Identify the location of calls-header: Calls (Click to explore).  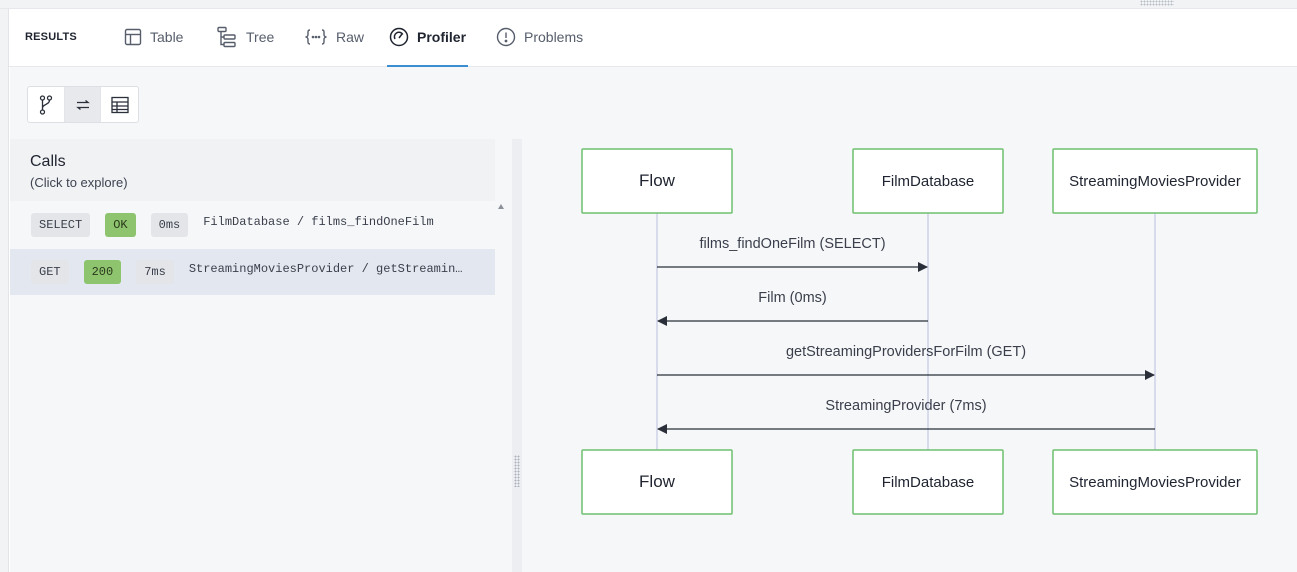
(252, 170).